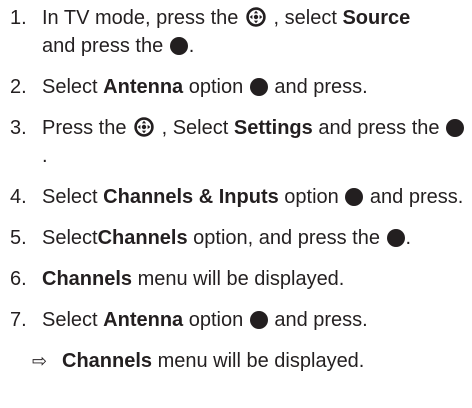 The height and width of the screenshot is (408, 472). Describe the element at coordinates (273, 128) in the screenshot. I see `menu-item-name: Settings` at that location.